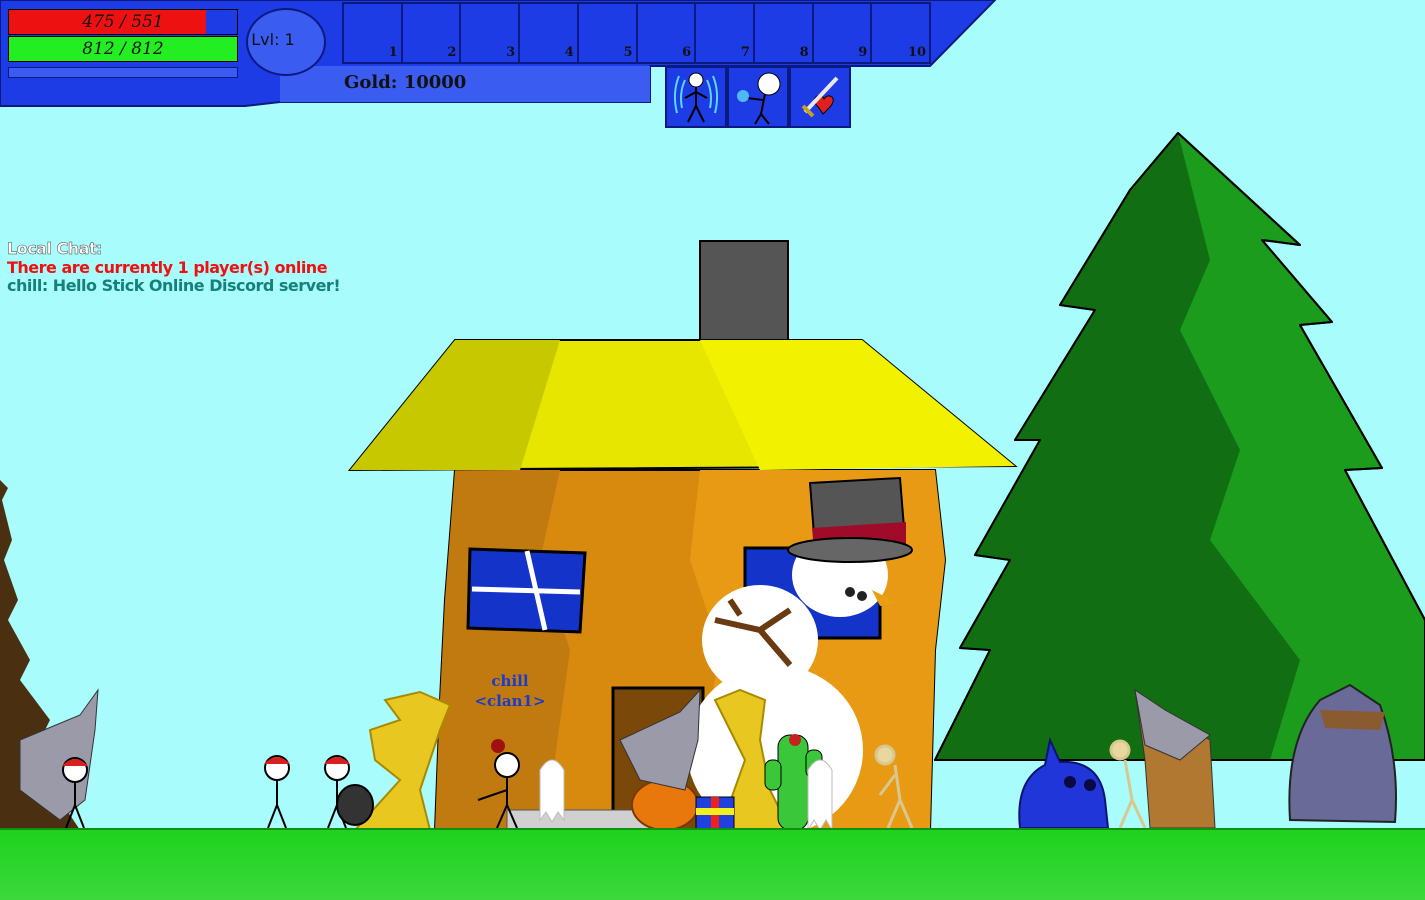 This screenshot has width=1425, height=900. Describe the element at coordinates (784, 33) in the screenshot. I see `hotbar-slot-8: 8` at that location.